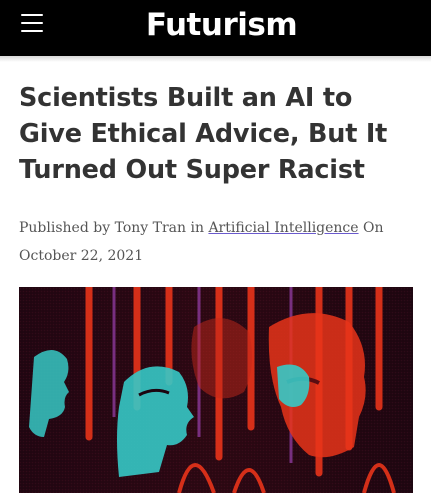 The width and height of the screenshot is (431, 500). What do you see at coordinates (150, 228) in the screenshot?
I see `author-name: Tony Tran` at bounding box center [150, 228].